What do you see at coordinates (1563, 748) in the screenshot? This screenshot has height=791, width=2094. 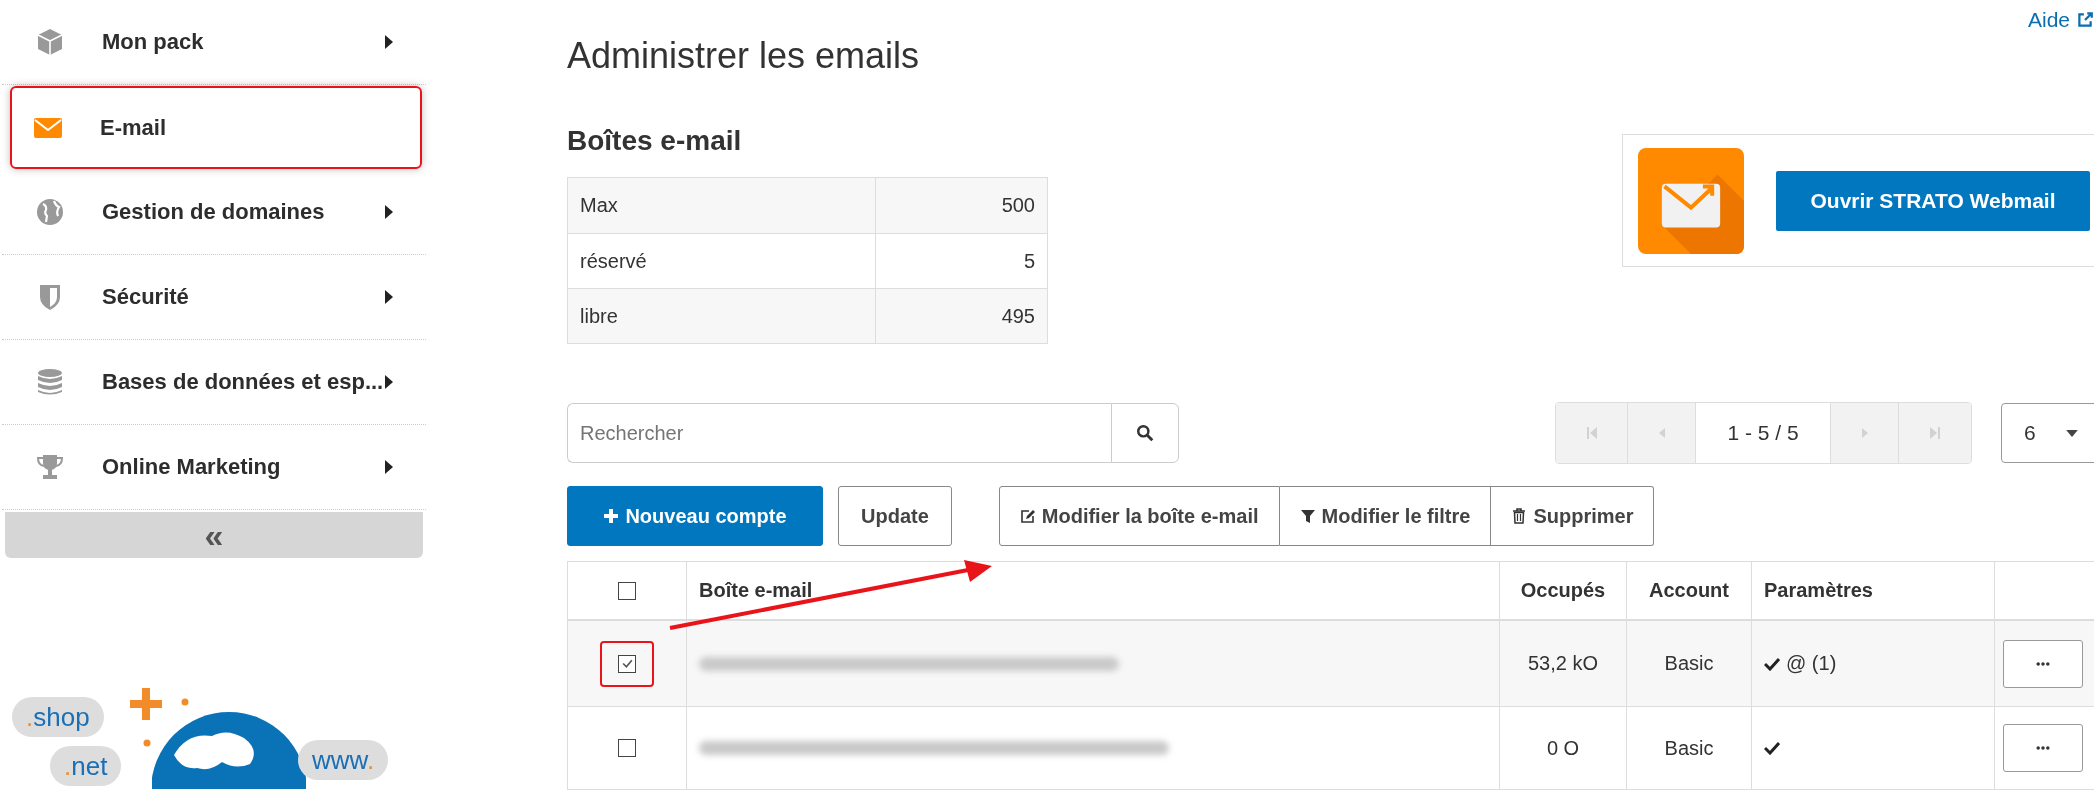 I see `table-cell: 0 O` at bounding box center [1563, 748].